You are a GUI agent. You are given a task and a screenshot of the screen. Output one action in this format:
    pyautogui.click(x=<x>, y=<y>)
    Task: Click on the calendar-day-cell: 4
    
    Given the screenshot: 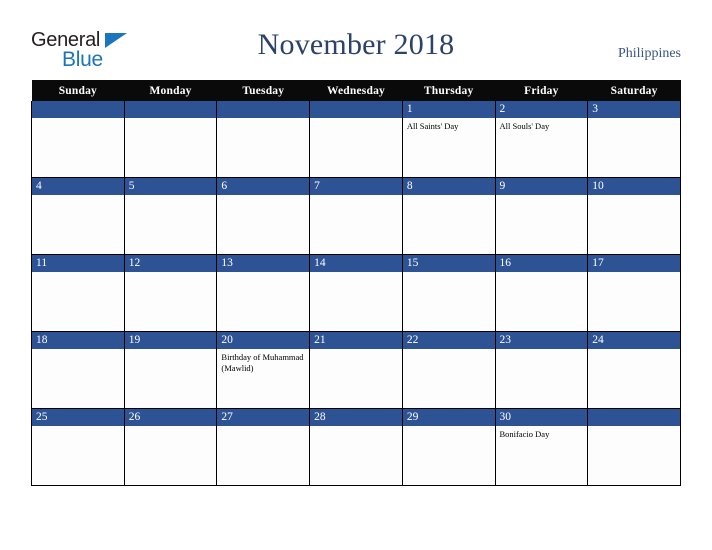 What is the action you would take?
    pyautogui.click(x=78, y=216)
    